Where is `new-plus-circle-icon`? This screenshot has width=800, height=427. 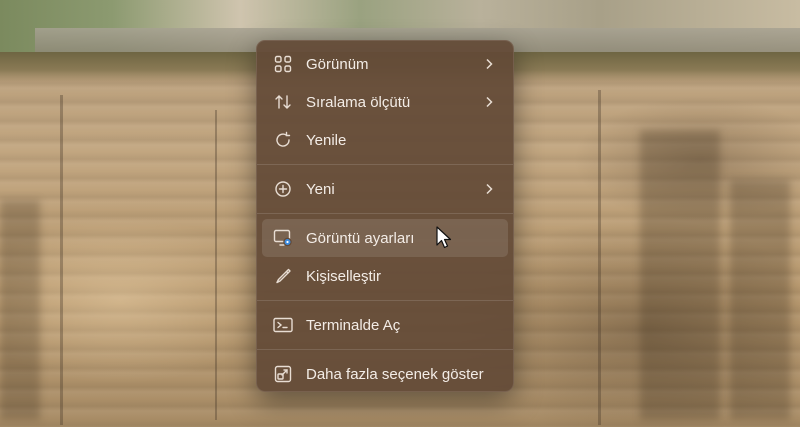 new-plus-circle-icon is located at coordinates (283, 189).